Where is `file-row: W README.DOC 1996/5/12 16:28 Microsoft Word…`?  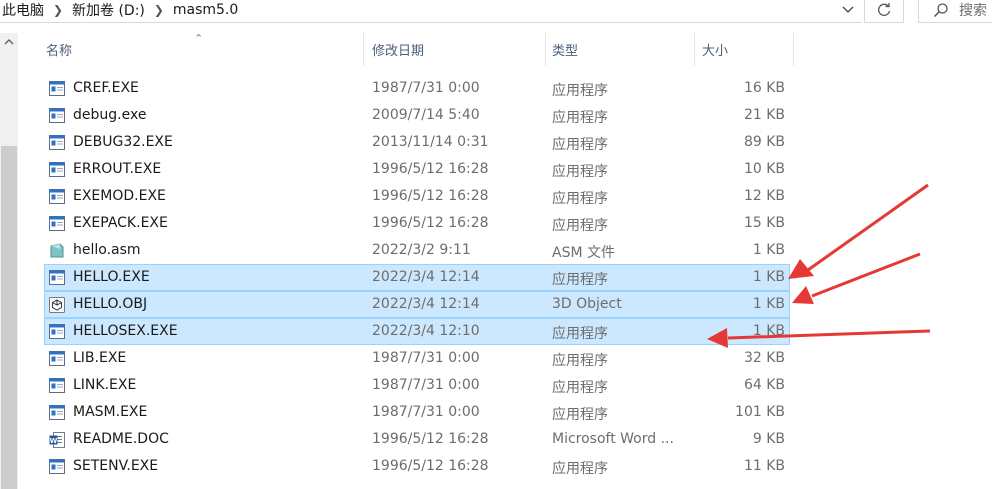 file-row: W README.DOC 1996/5/12 16:28 Microsoft Word… is located at coordinates (417, 439).